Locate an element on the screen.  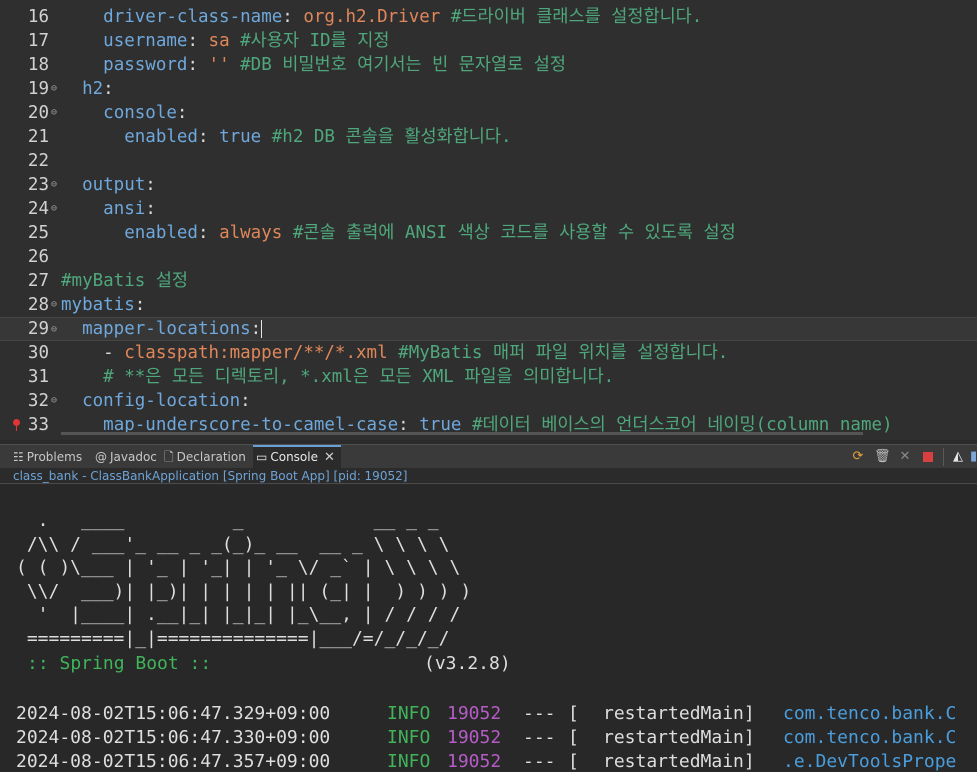
code-token: '' is located at coordinates (219, 65).